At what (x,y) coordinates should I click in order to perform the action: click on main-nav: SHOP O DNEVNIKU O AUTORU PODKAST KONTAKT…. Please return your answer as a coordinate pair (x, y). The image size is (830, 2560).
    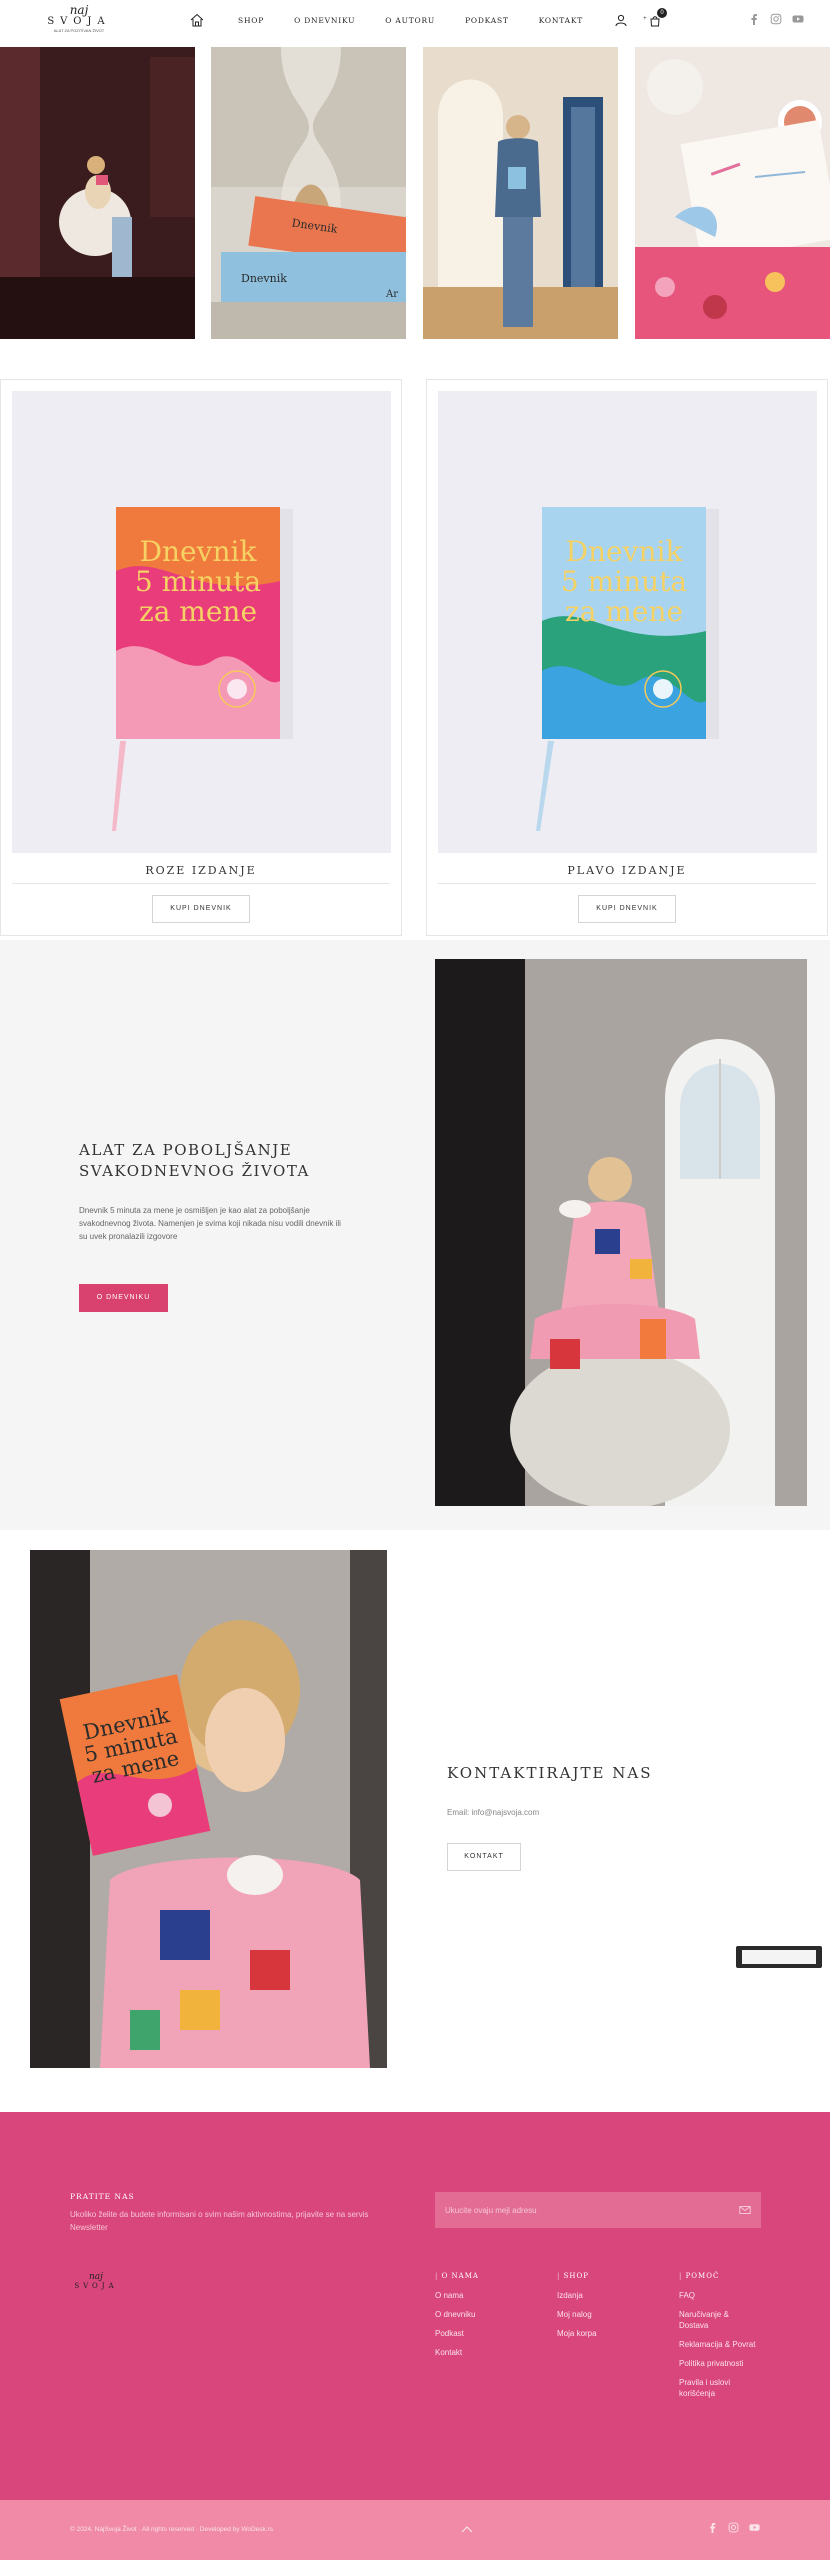
    Looking at the image, I should click on (429, 20).